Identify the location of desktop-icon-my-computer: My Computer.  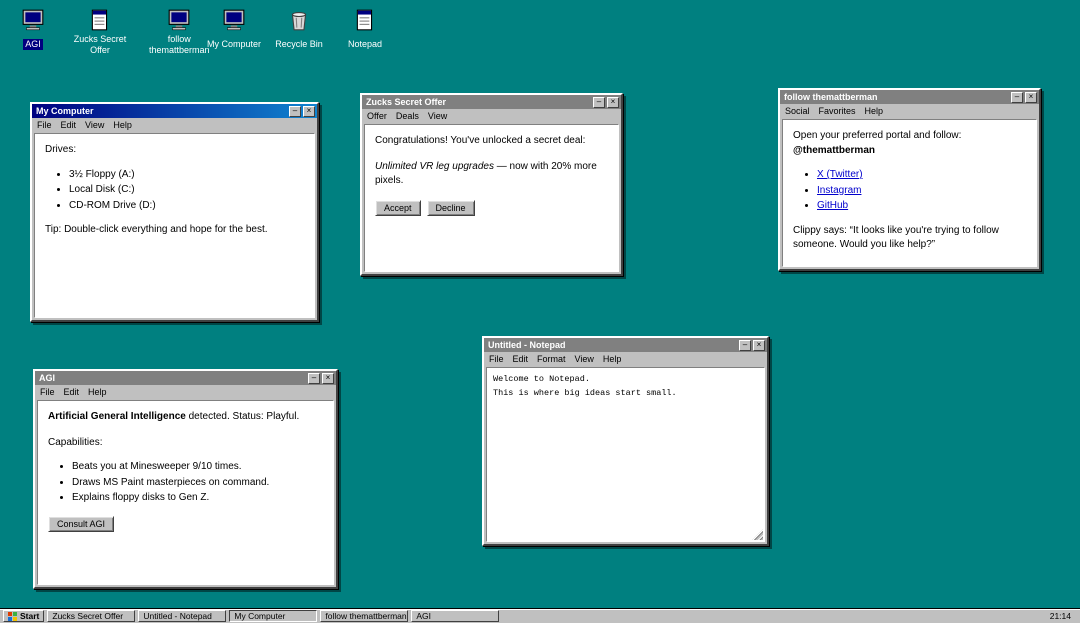
(234, 30).